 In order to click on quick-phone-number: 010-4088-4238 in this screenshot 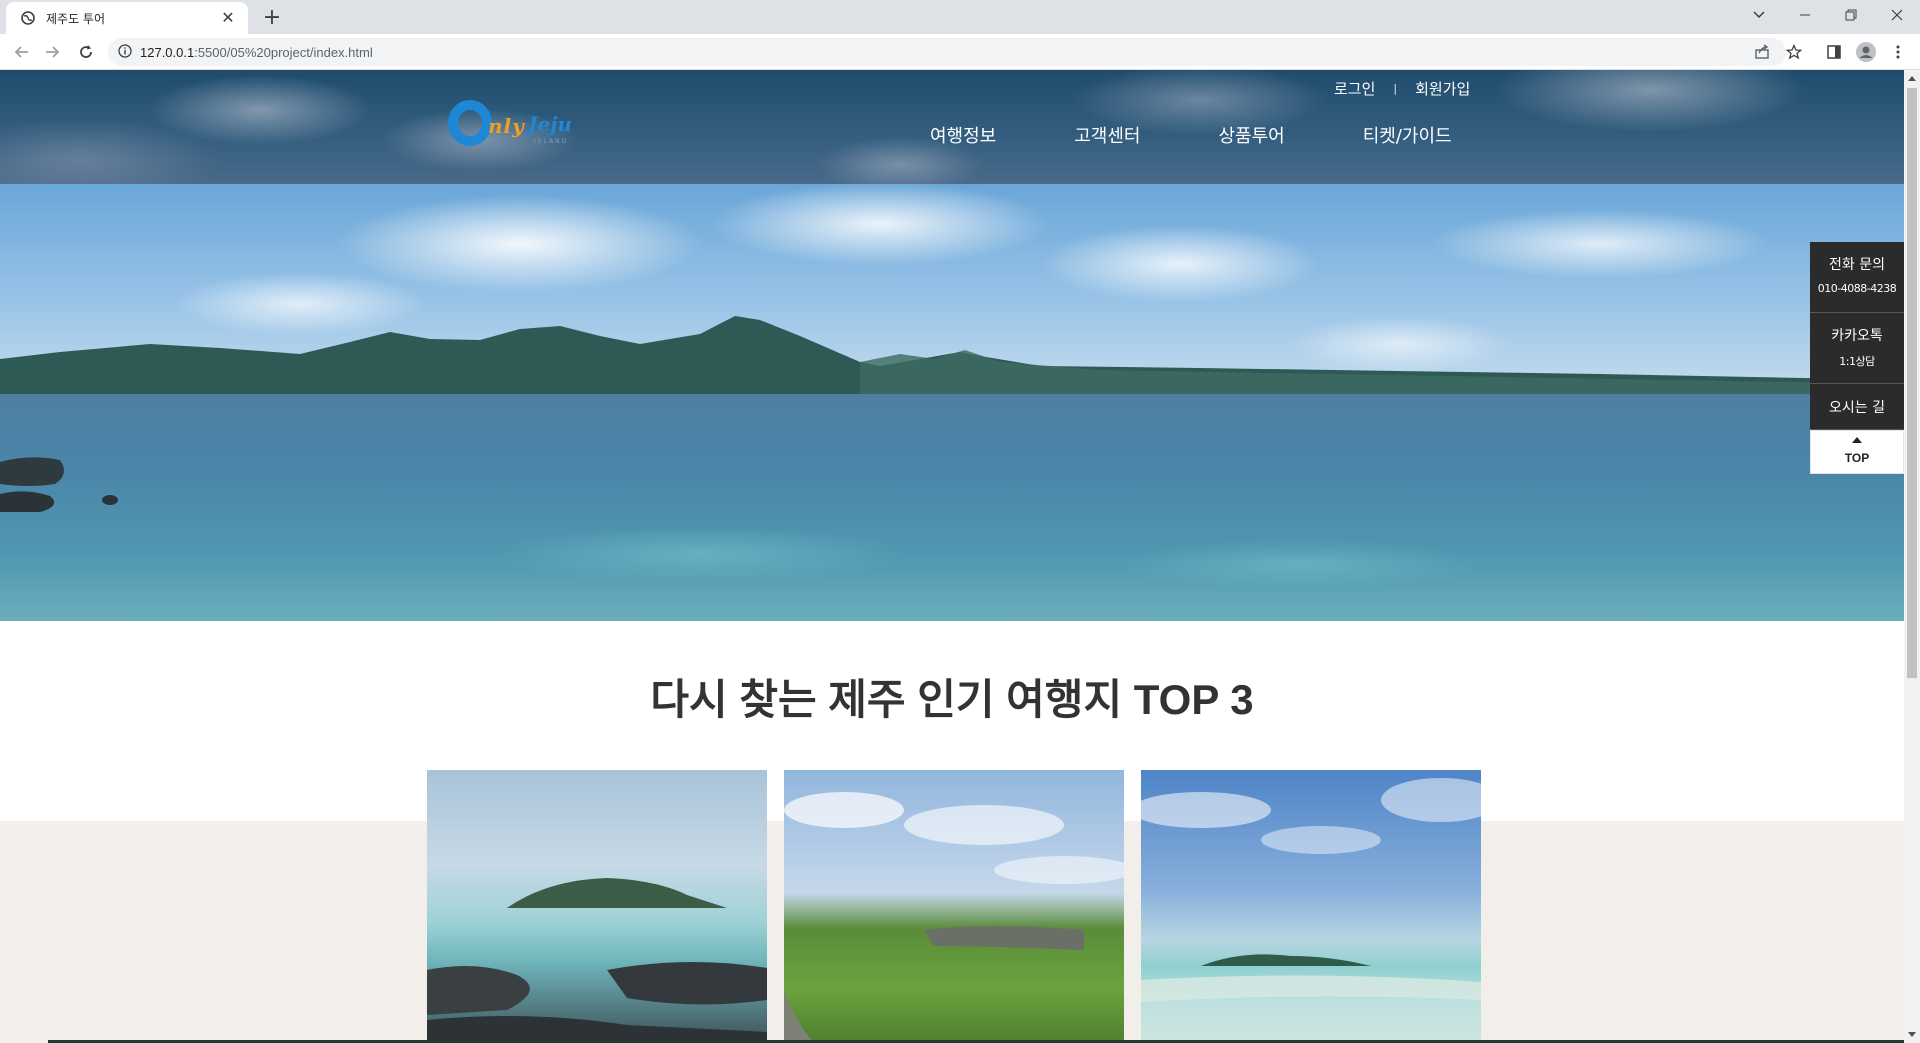, I will do `click(1857, 288)`.